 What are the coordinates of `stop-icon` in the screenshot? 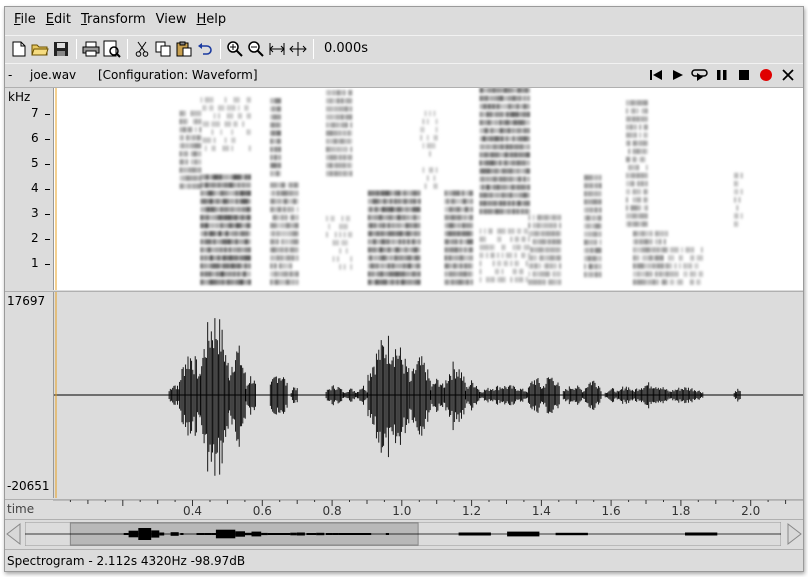 It's located at (744, 75).